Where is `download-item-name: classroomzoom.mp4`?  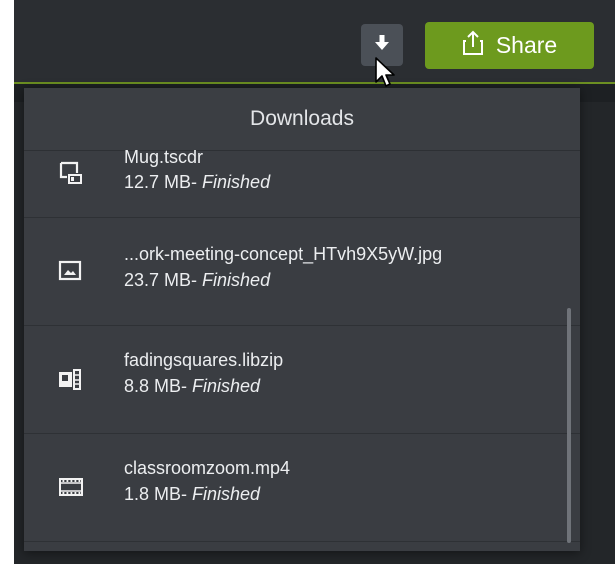 download-item-name: classroomzoom.mp4 is located at coordinates (207, 468).